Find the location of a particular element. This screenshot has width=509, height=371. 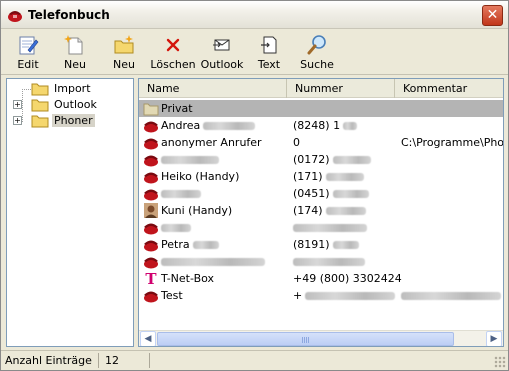

horizontal-scrollbar: ◀ ▶ is located at coordinates (321, 338).